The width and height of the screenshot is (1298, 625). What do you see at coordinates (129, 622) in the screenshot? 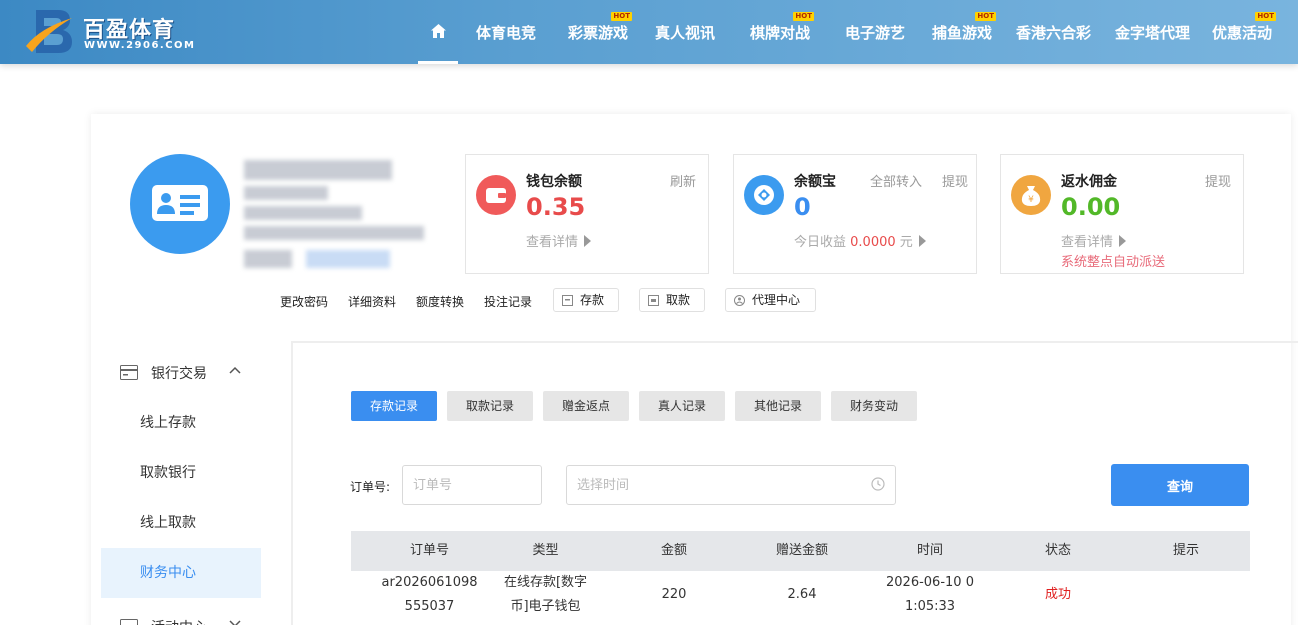
I see `activity-icon` at bounding box center [129, 622].